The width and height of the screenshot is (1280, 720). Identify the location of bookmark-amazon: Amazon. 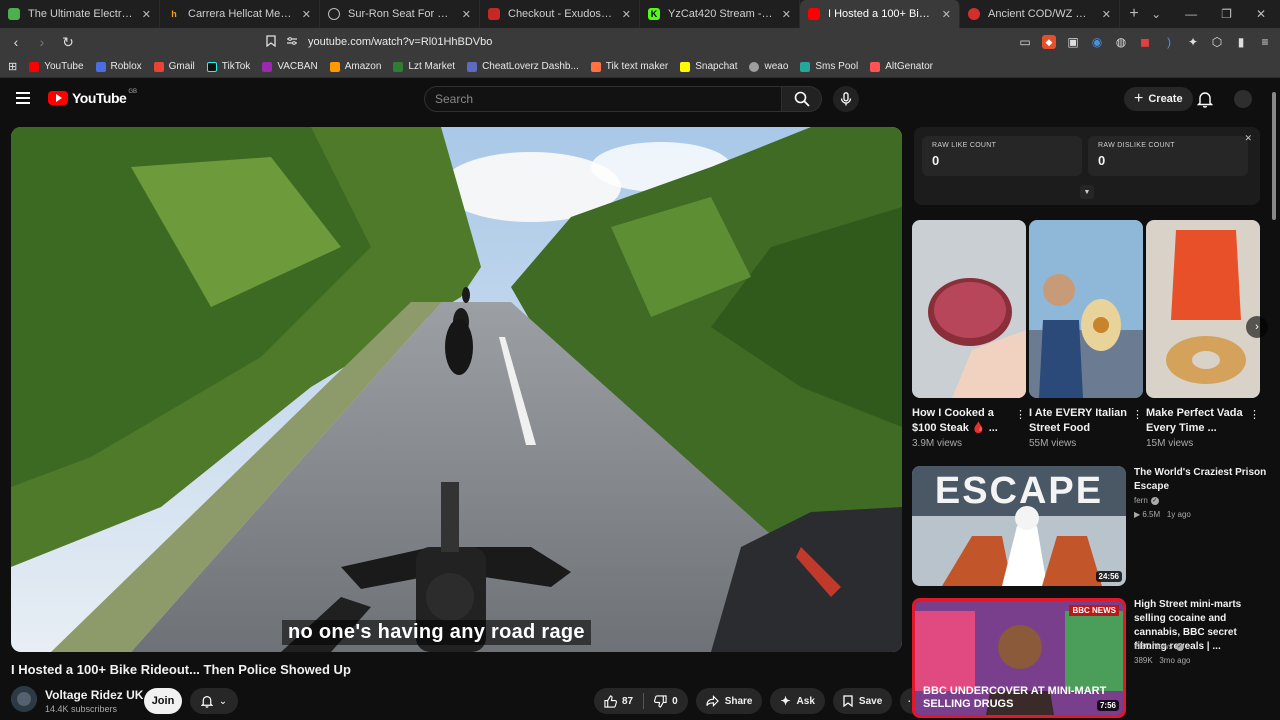
(355, 66).